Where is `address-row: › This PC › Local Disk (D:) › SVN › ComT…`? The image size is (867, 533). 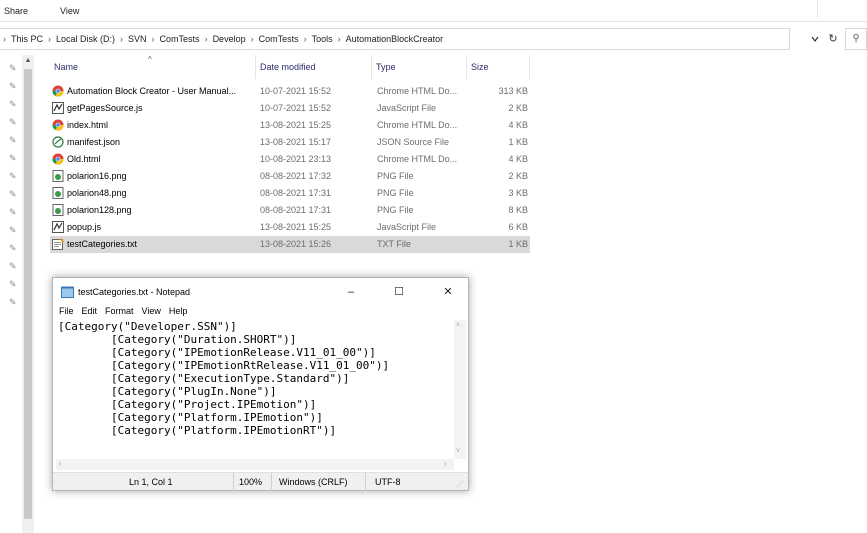
address-row: › This PC › Local Disk (D:) › SVN › ComT… is located at coordinates (433, 39).